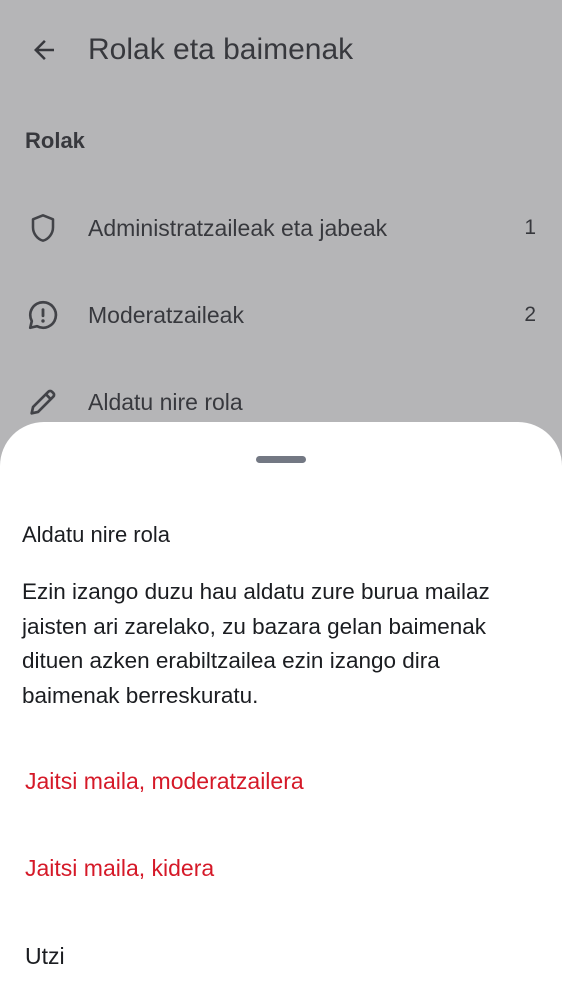  What do you see at coordinates (164, 780) in the screenshot?
I see `option-label: Jaitsi maila, moderatzailera` at bounding box center [164, 780].